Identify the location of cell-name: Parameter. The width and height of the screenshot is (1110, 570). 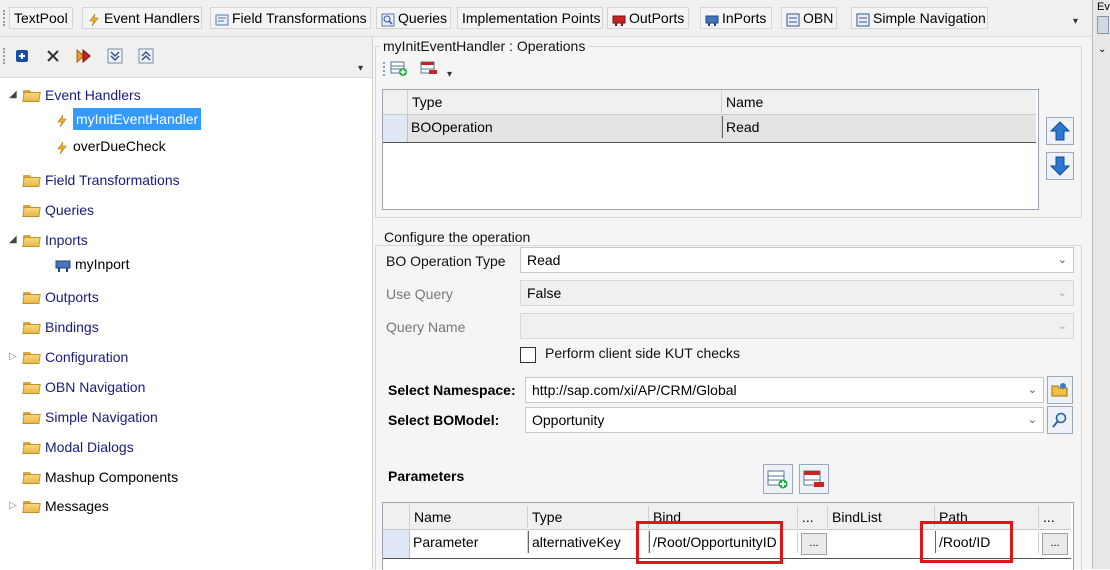
(469, 542).